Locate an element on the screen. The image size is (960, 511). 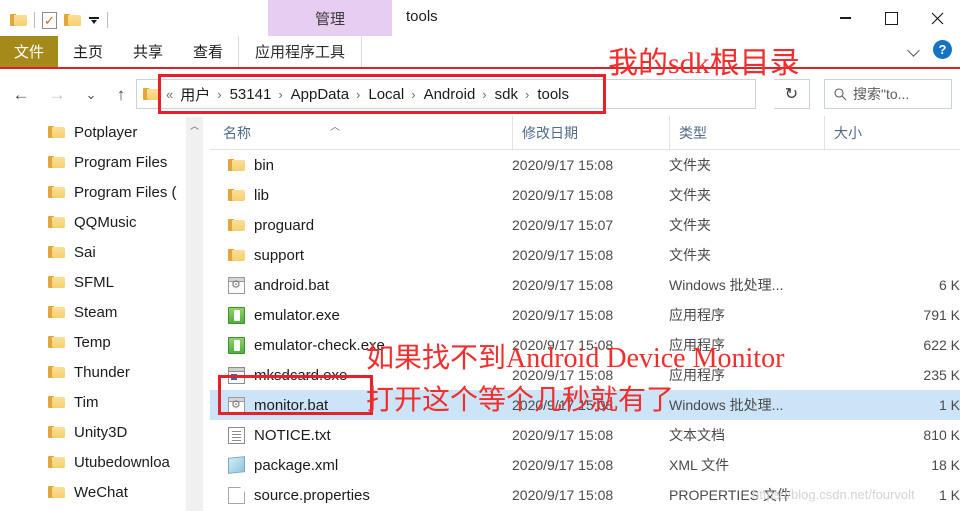
ribbon-tabs: 文件 主页 共享 查看 应用程序工具 is located at coordinates (181, 51).